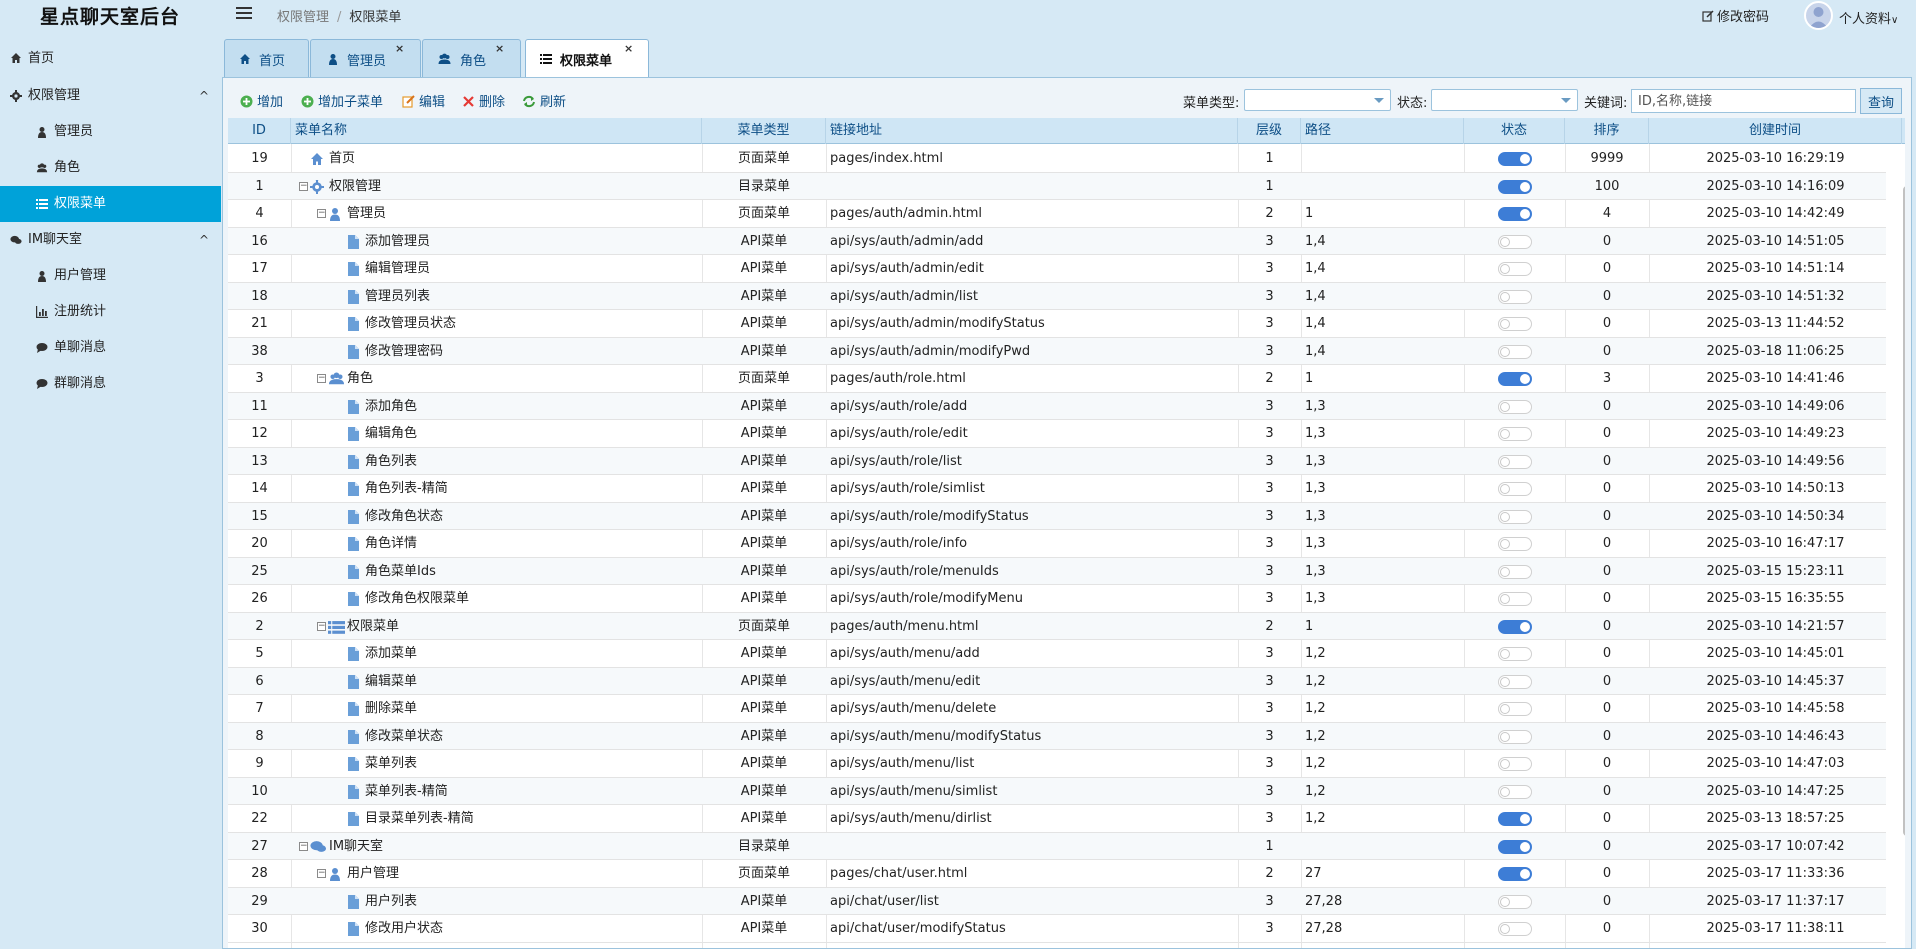 This screenshot has height=949, width=1916. What do you see at coordinates (483, 100) in the screenshot?
I see `delete-button: 删除` at bounding box center [483, 100].